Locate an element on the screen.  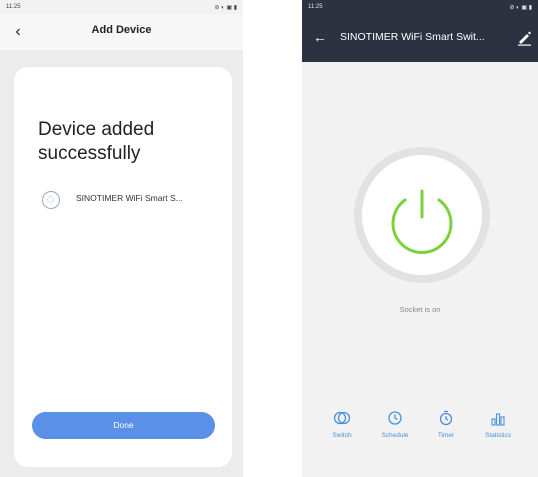
page-title: Add Device is located at coordinates (121, 30).